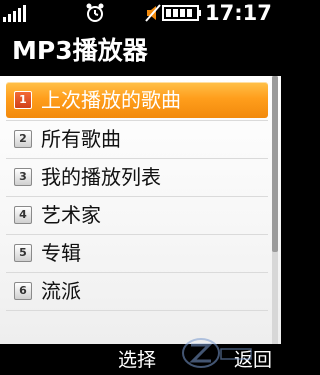 The height and width of the screenshot is (375, 320). I want to click on status-bar: 17:17, so click(140, 13).